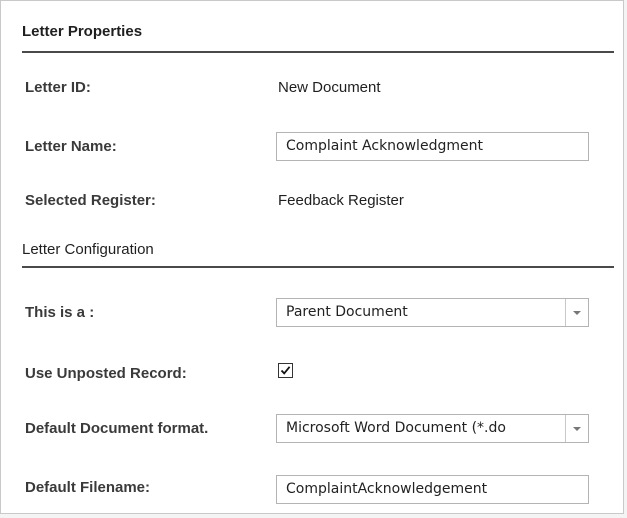 The image size is (627, 518). I want to click on selected-register-label: Selected Register:, so click(90, 200).